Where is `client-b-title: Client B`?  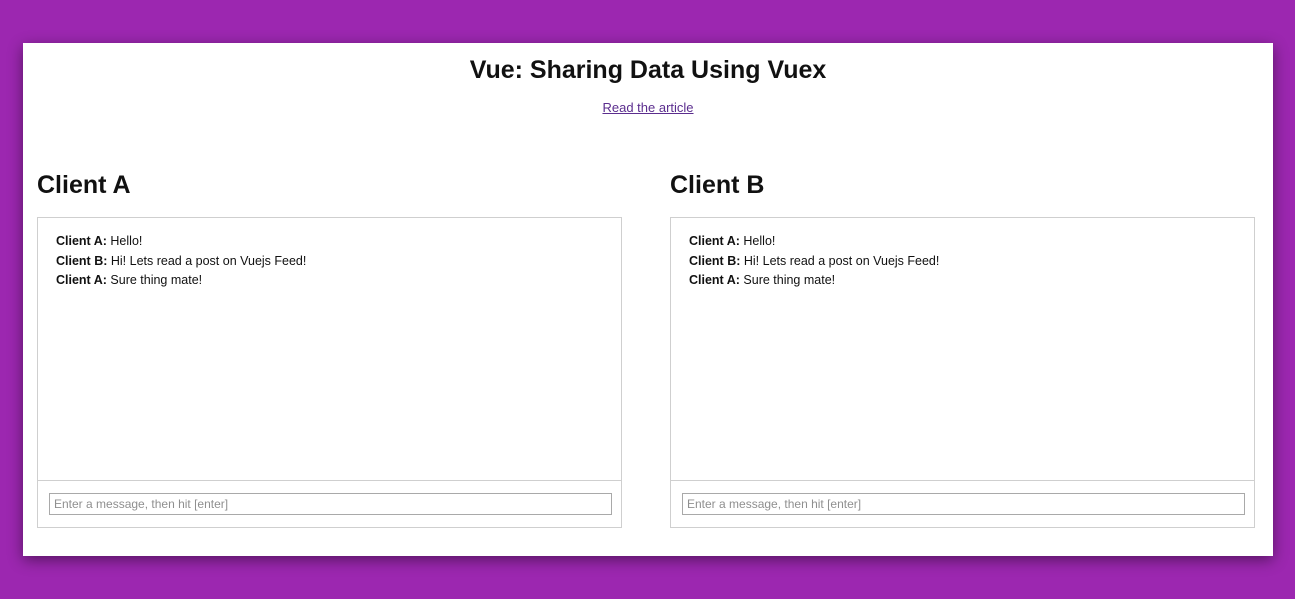
client-b-title: Client B is located at coordinates (717, 185).